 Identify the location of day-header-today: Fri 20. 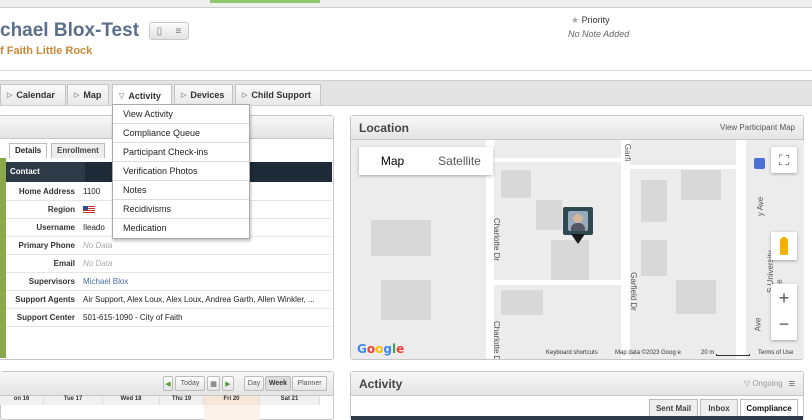
(232, 400).